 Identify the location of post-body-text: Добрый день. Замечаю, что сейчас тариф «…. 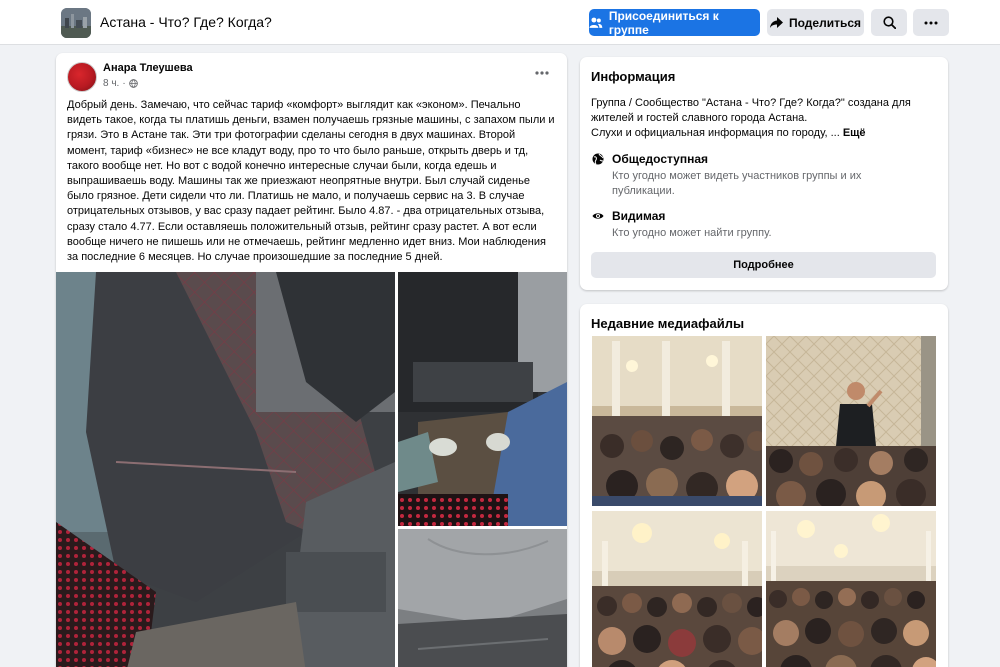
(311, 181).